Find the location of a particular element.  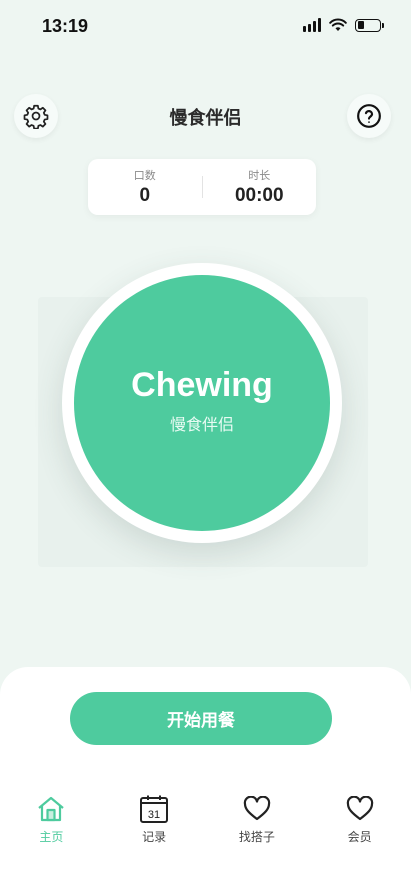

duration-stat: 时长 00:00 is located at coordinates (260, 187).